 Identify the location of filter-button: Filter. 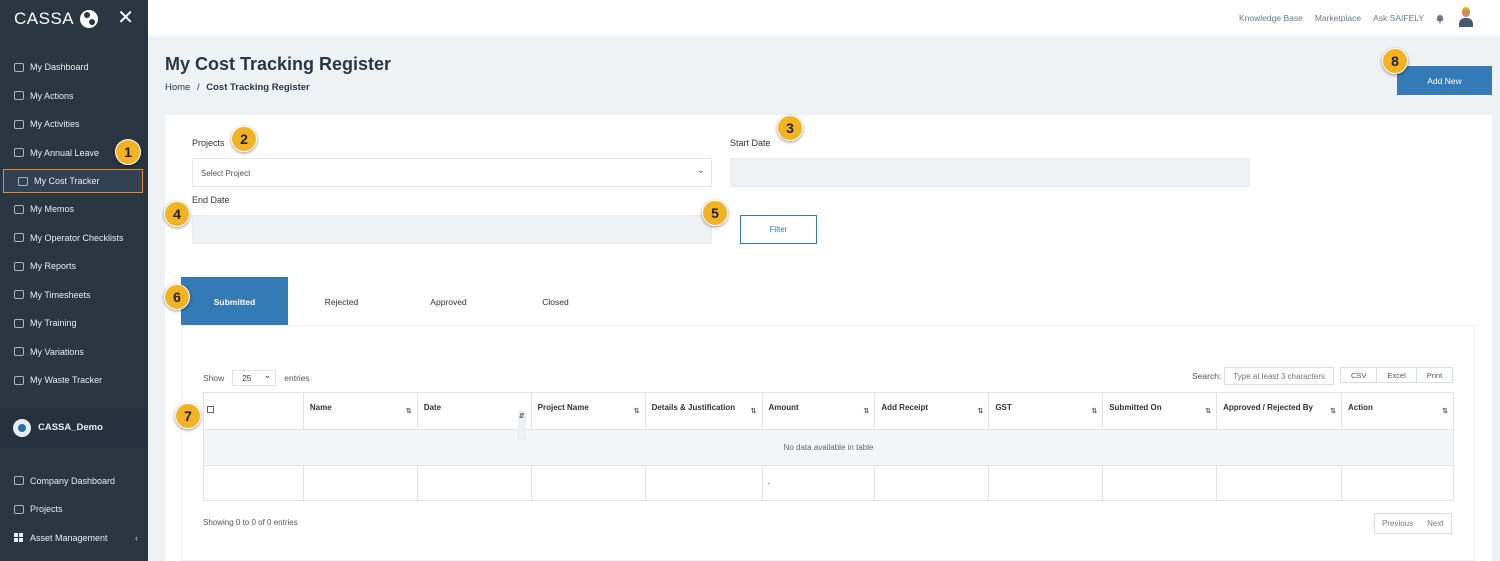
(778, 229).